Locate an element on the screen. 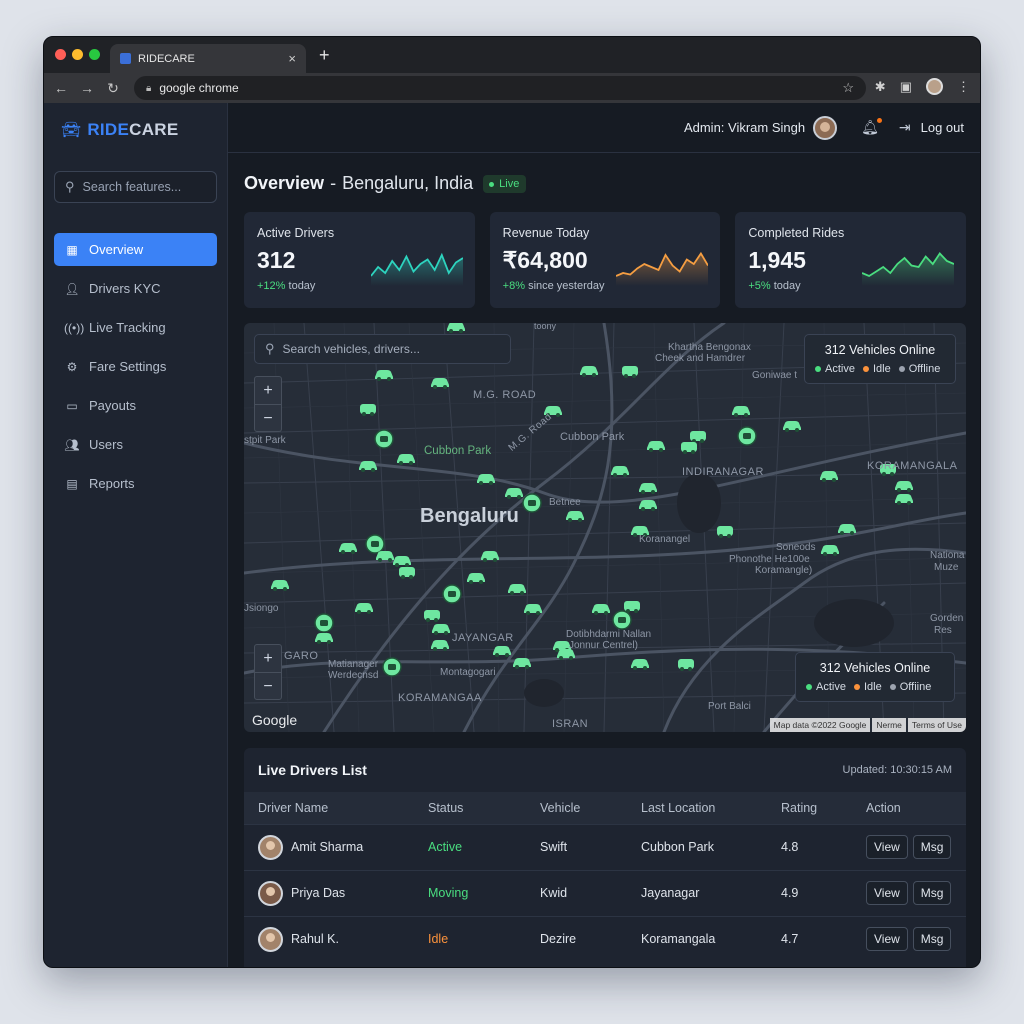  map-terms-link: Terms of Use is located at coordinates (936, 725).